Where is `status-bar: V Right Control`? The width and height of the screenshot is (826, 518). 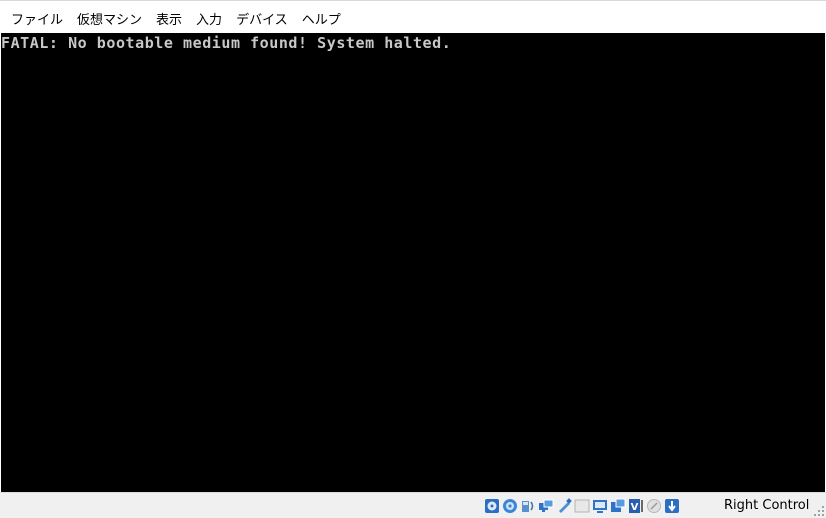
status-bar: V Right Control is located at coordinates (413, 505).